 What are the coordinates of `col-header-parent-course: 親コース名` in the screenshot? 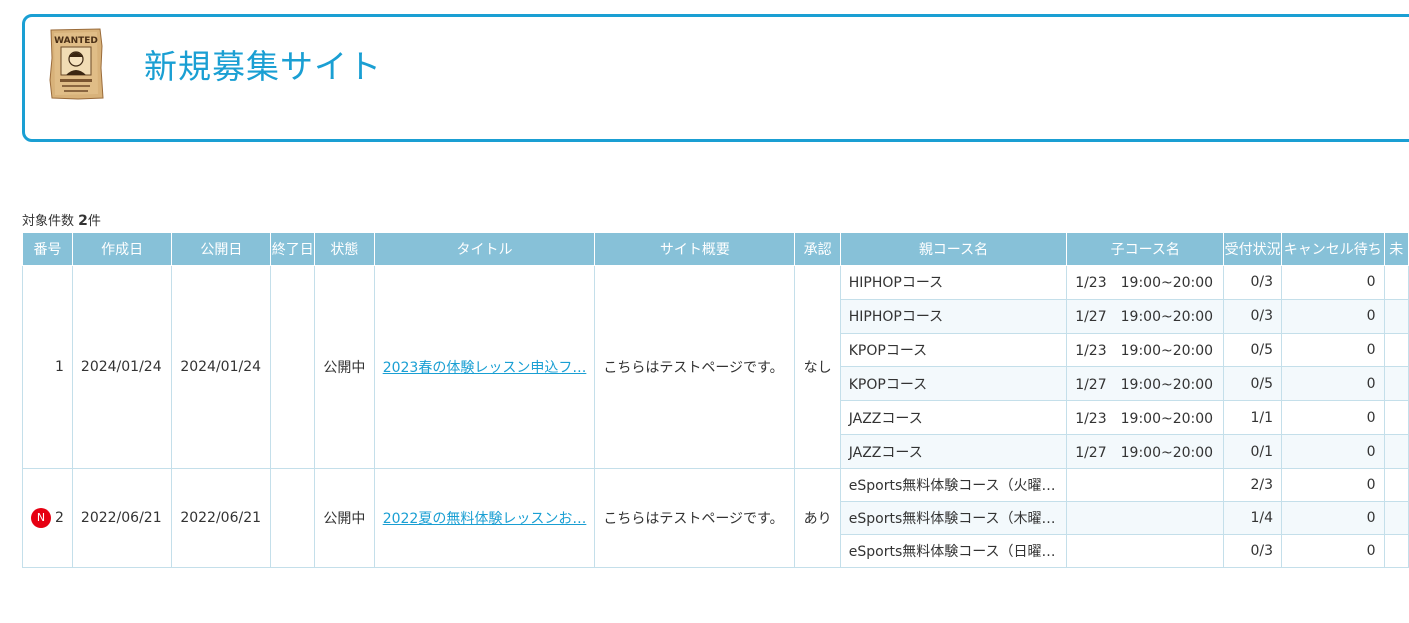 It's located at (953, 249).